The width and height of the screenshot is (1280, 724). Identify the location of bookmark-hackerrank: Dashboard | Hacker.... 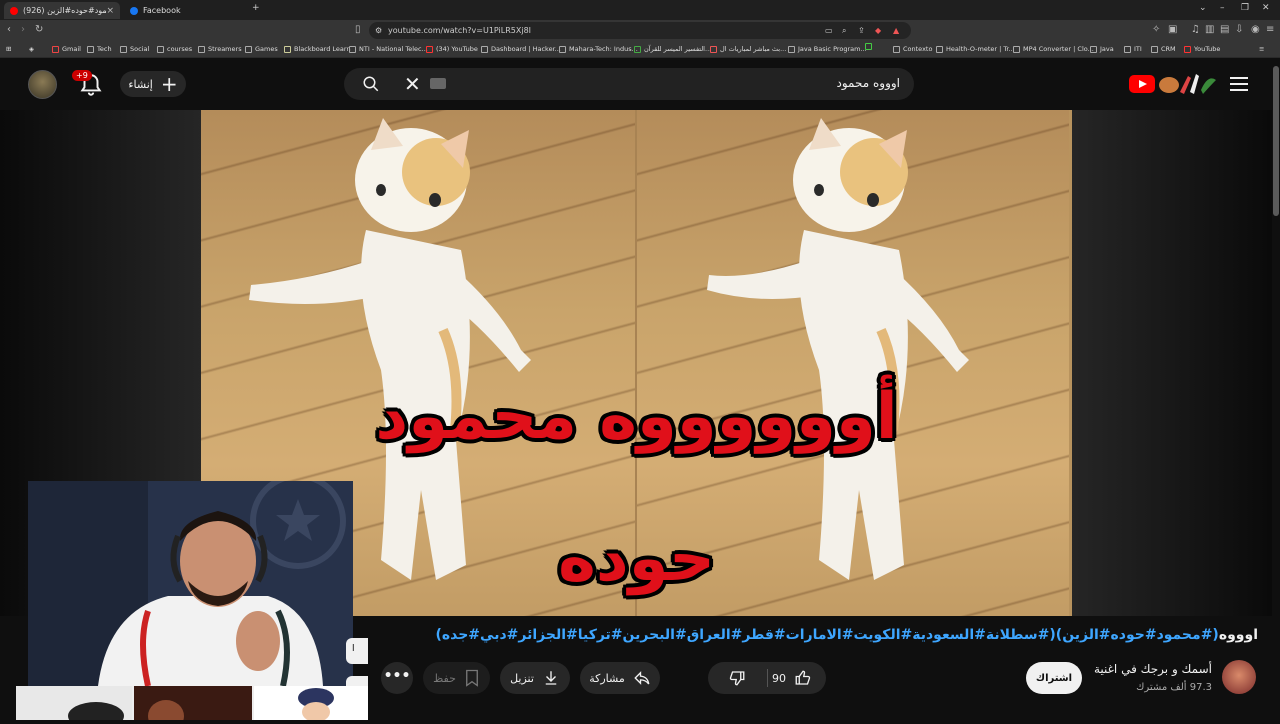
(521, 49).